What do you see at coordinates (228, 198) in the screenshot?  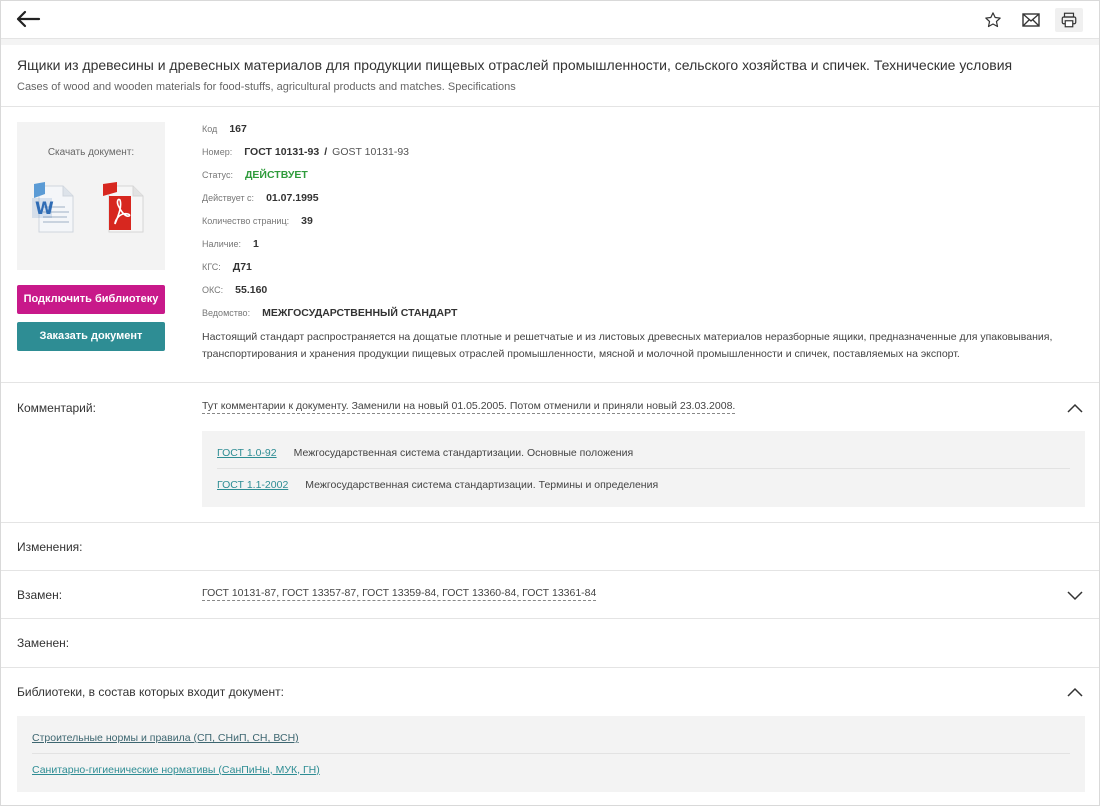 I see `prop-label: Действует с:` at bounding box center [228, 198].